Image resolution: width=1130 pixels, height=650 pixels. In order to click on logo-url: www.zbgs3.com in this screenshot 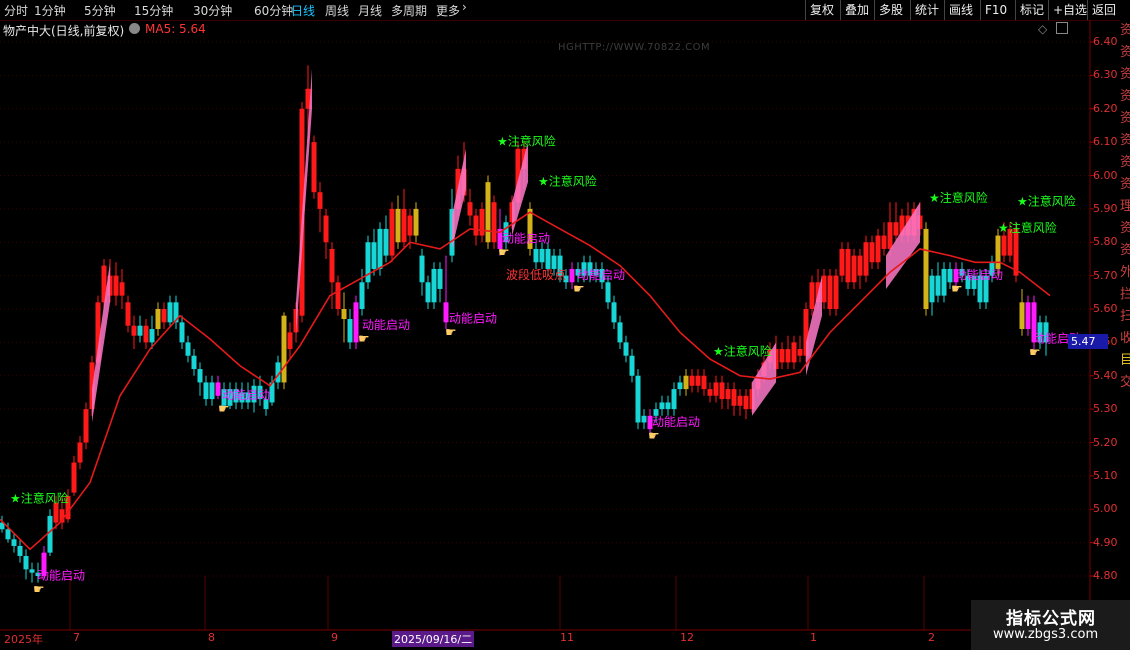, I will do `click(1046, 634)`.